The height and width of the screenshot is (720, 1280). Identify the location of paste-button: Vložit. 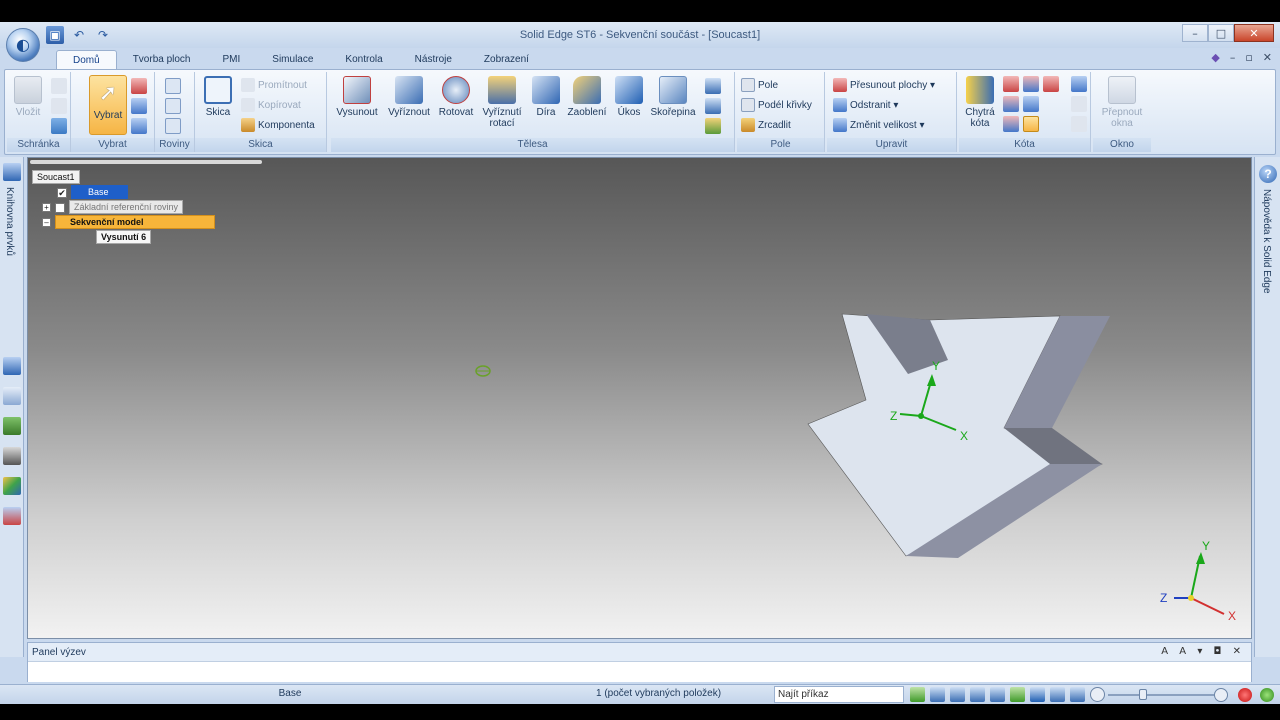
(28, 97).